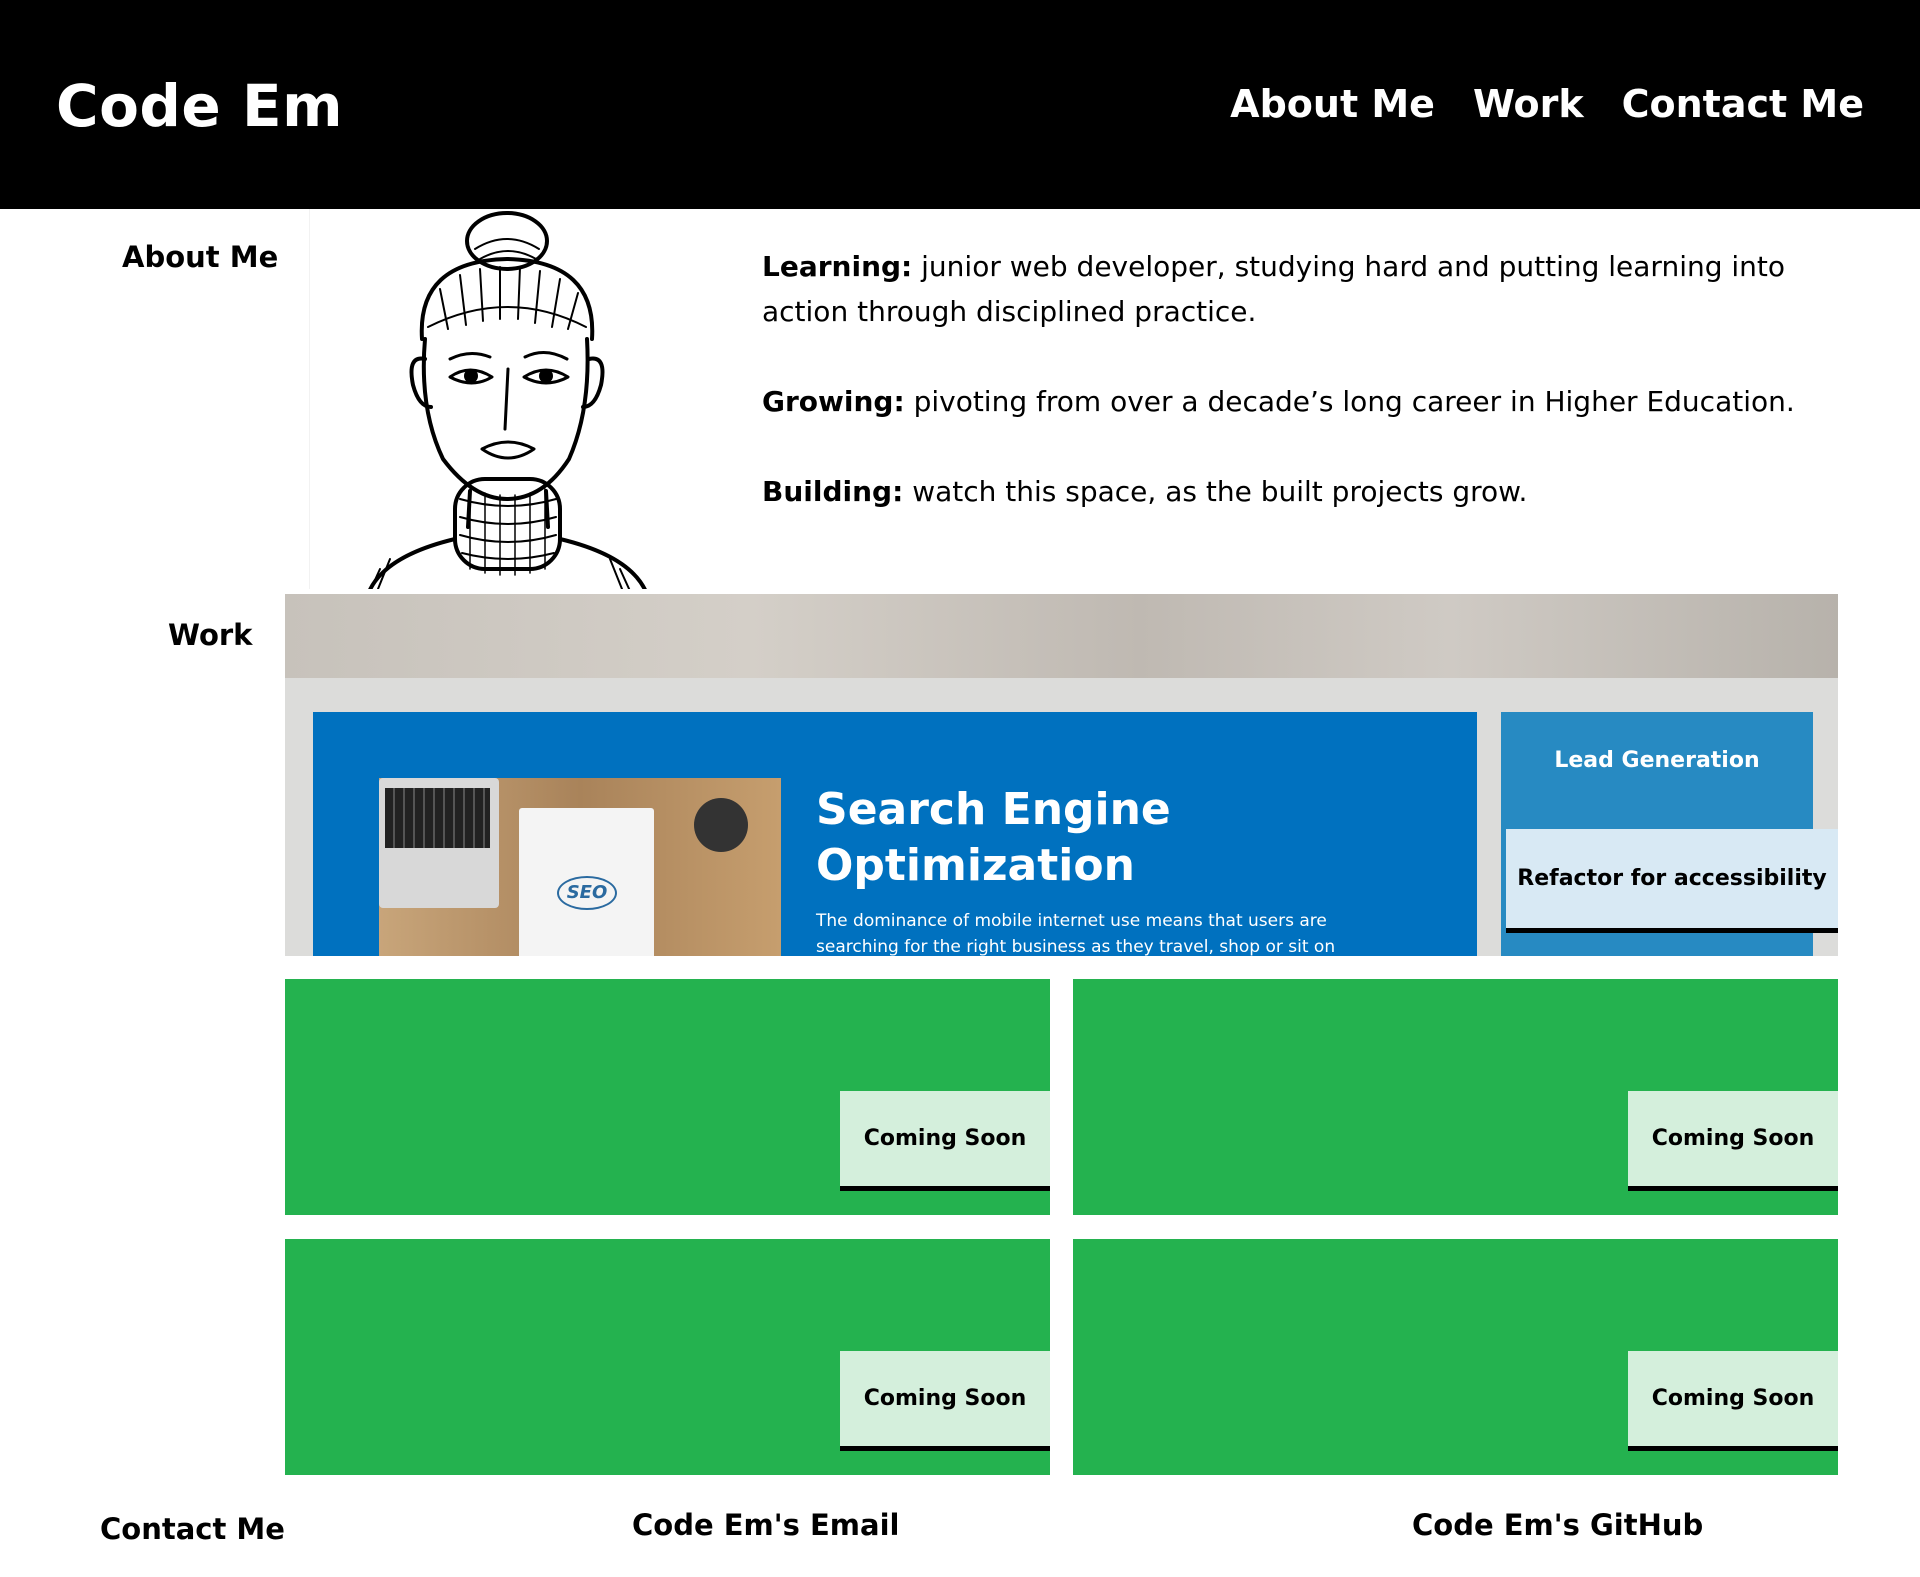 The width and height of the screenshot is (1920, 1577). What do you see at coordinates (192, 1529) in the screenshot?
I see `contact-section-label: Contact Me` at bounding box center [192, 1529].